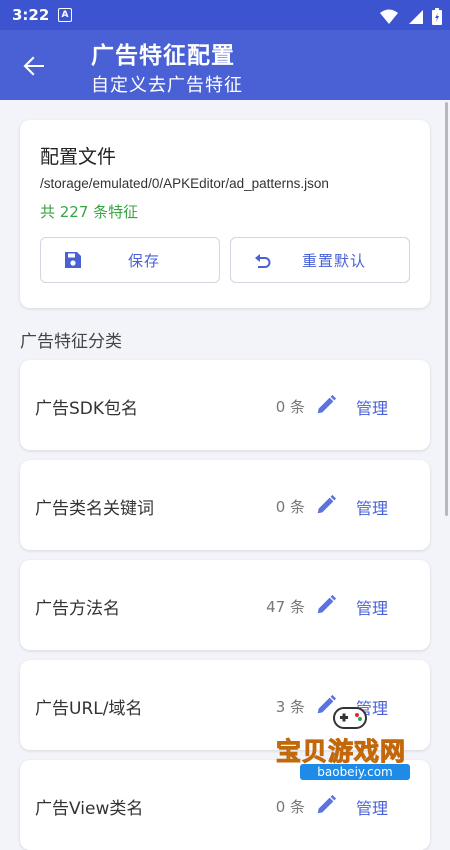  I want to click on category-card-sdk-package: 广告SDK包名 0 条 管理, so click(225, 405).